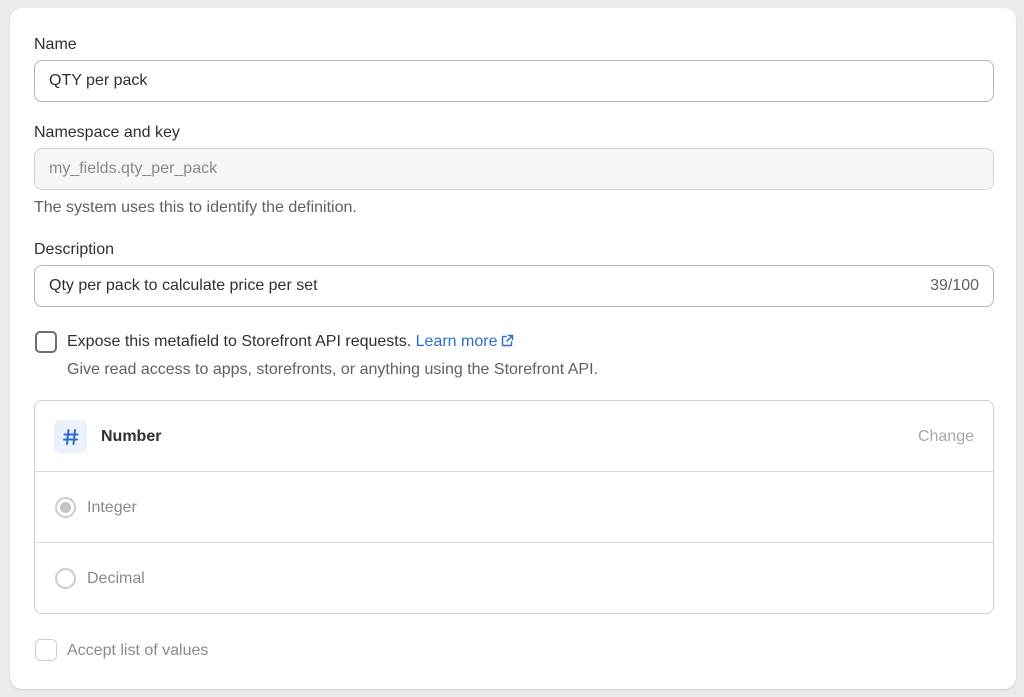 The width and height of the screenshot is (1024, 697). I want to click on description-input-value: Qty per pack to calculate price per set, so click(183, 285).